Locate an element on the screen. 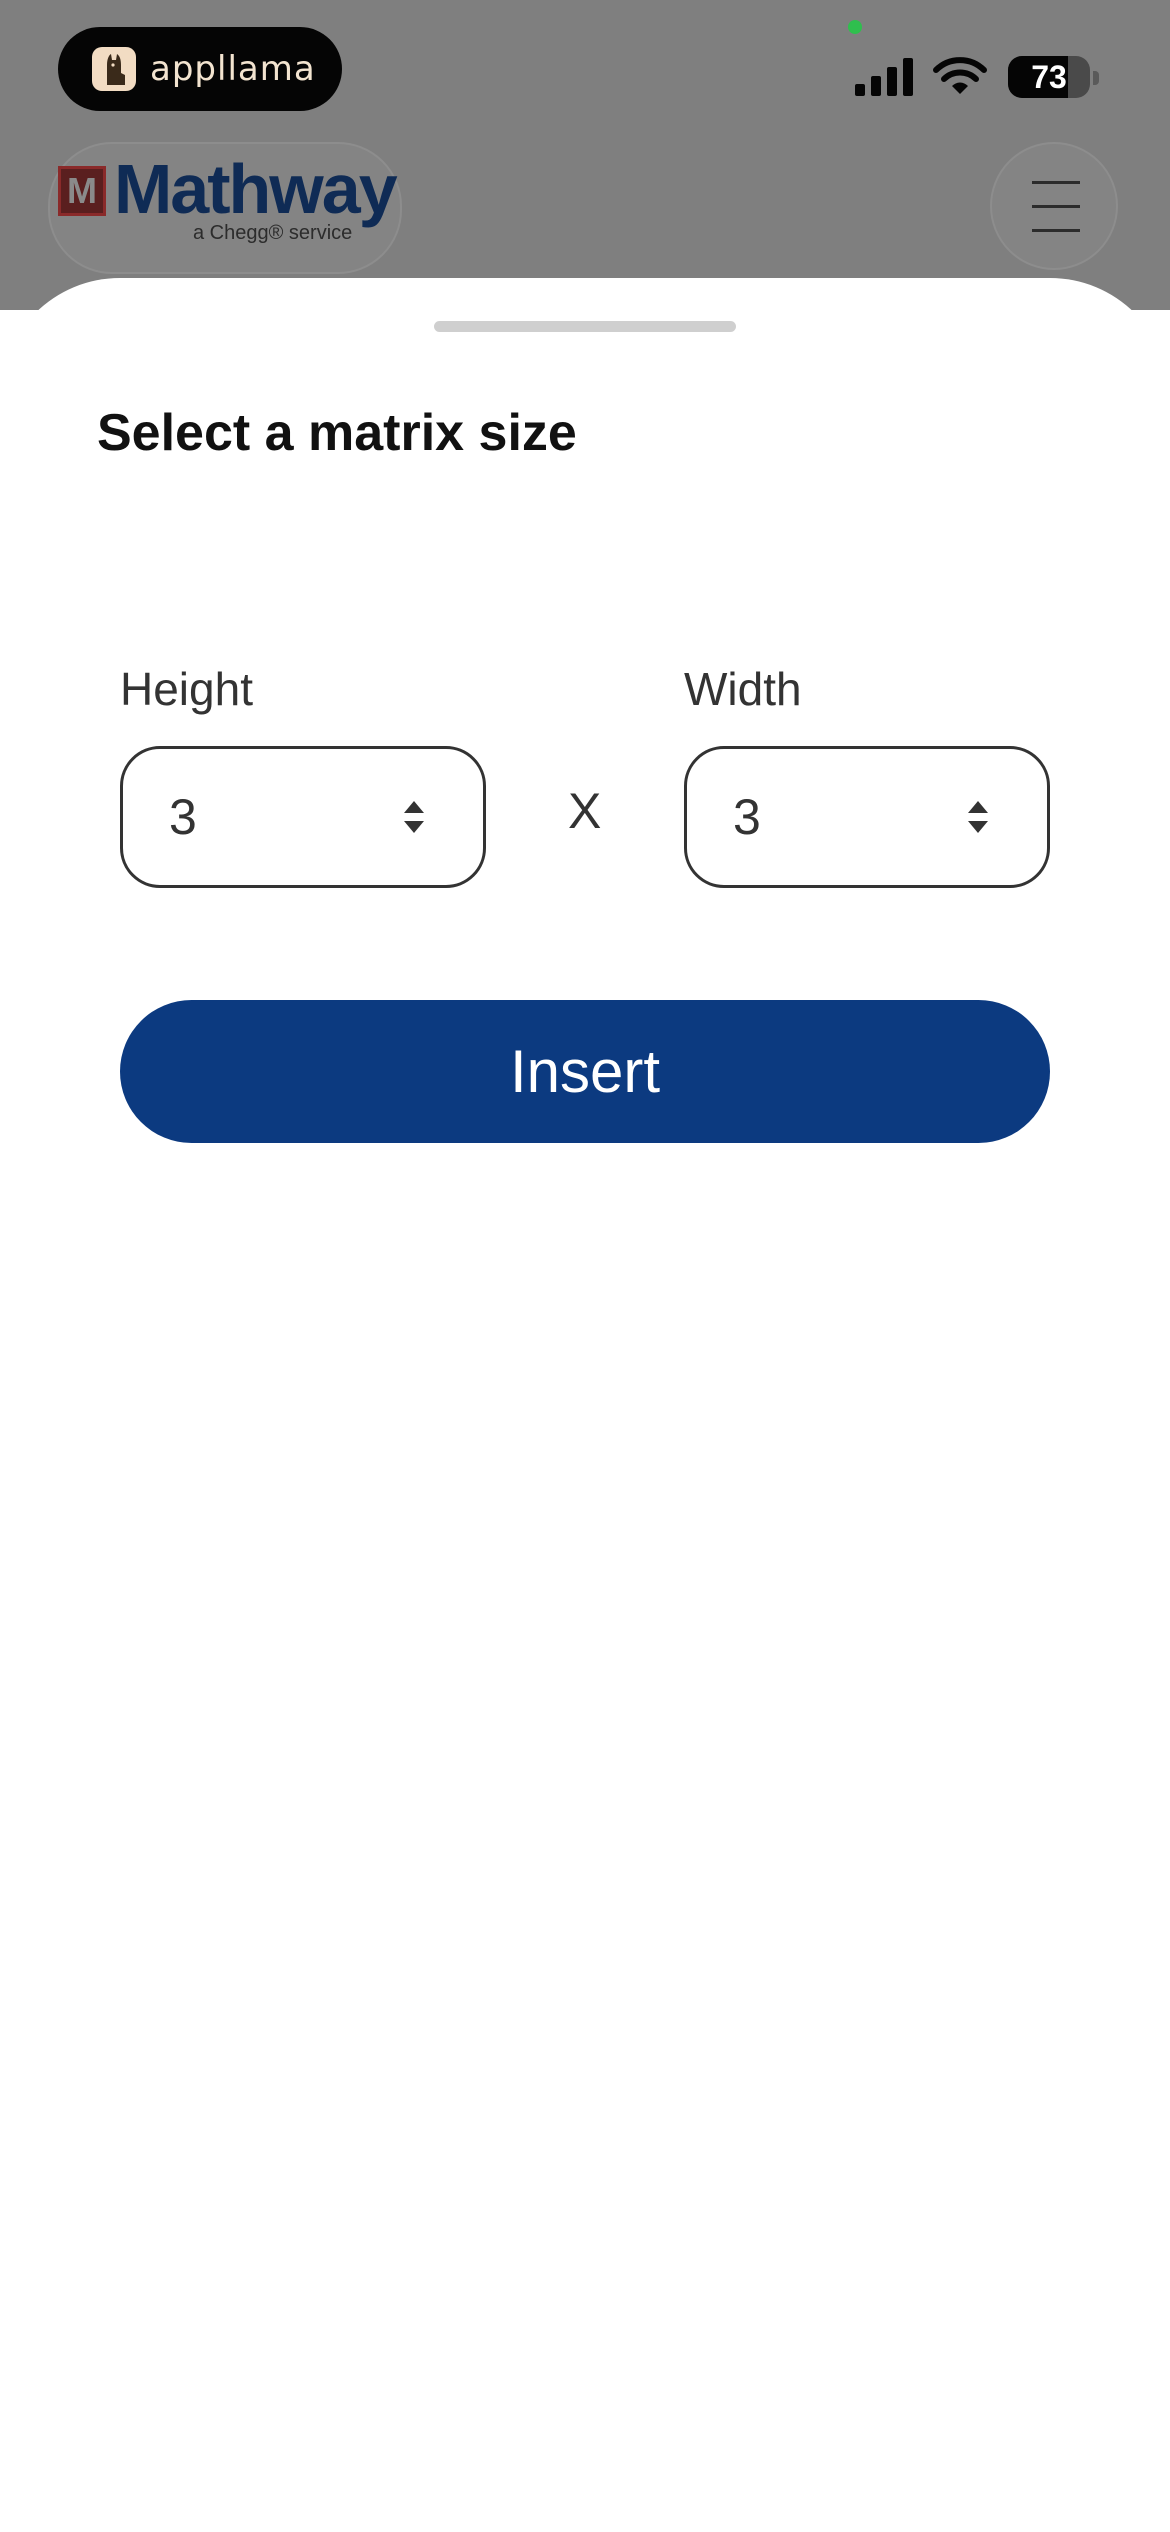  battery-level: 73 is located at coordinates (1049, 76).